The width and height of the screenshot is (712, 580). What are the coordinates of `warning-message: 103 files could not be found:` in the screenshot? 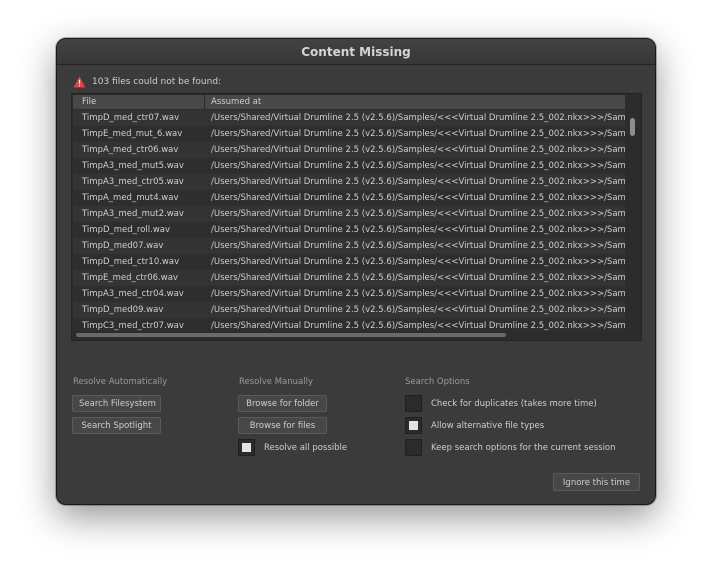 It's located at (147, 82).